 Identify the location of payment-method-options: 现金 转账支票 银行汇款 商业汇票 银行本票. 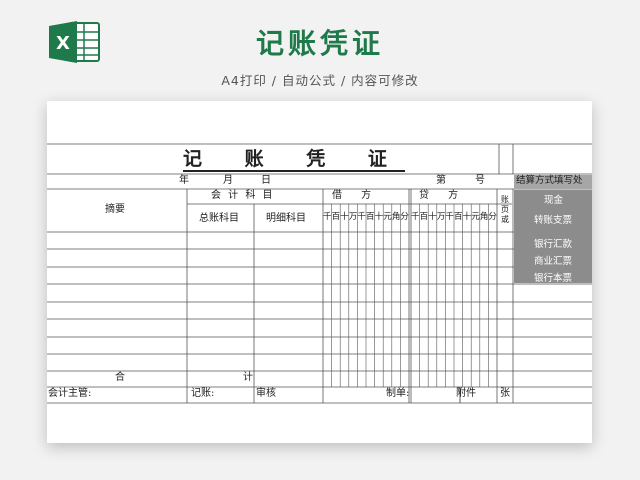
(553, 237).